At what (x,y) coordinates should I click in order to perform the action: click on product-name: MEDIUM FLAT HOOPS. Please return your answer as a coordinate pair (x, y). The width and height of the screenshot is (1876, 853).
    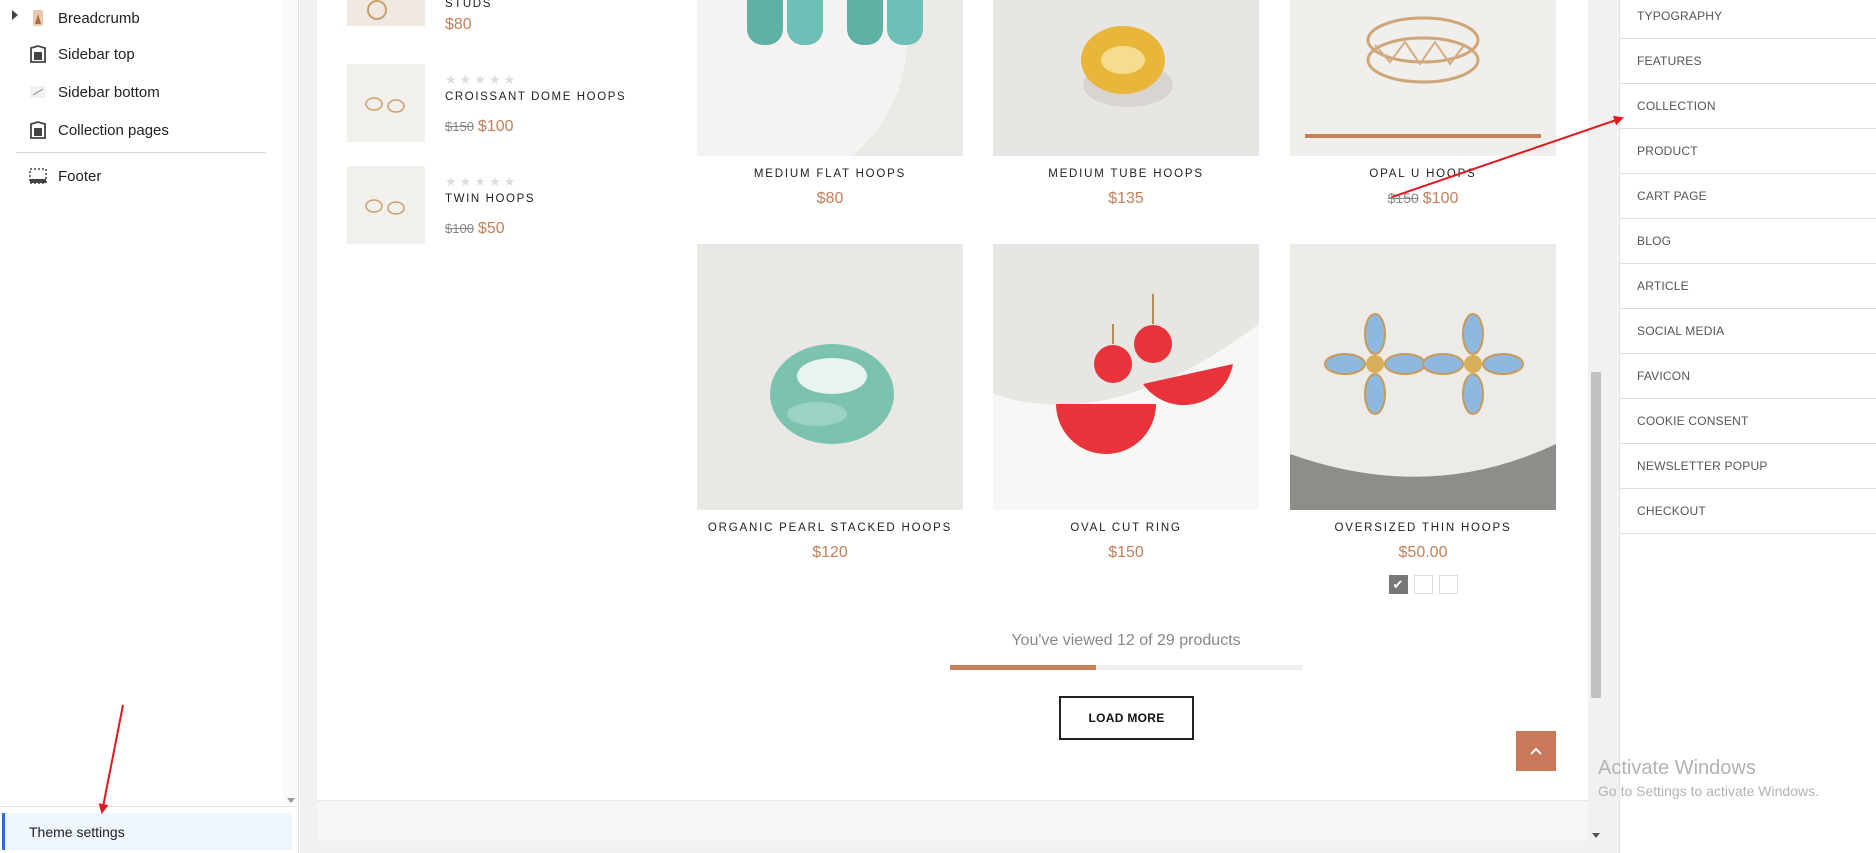
    Looking at the image, I should click on (830, 174).